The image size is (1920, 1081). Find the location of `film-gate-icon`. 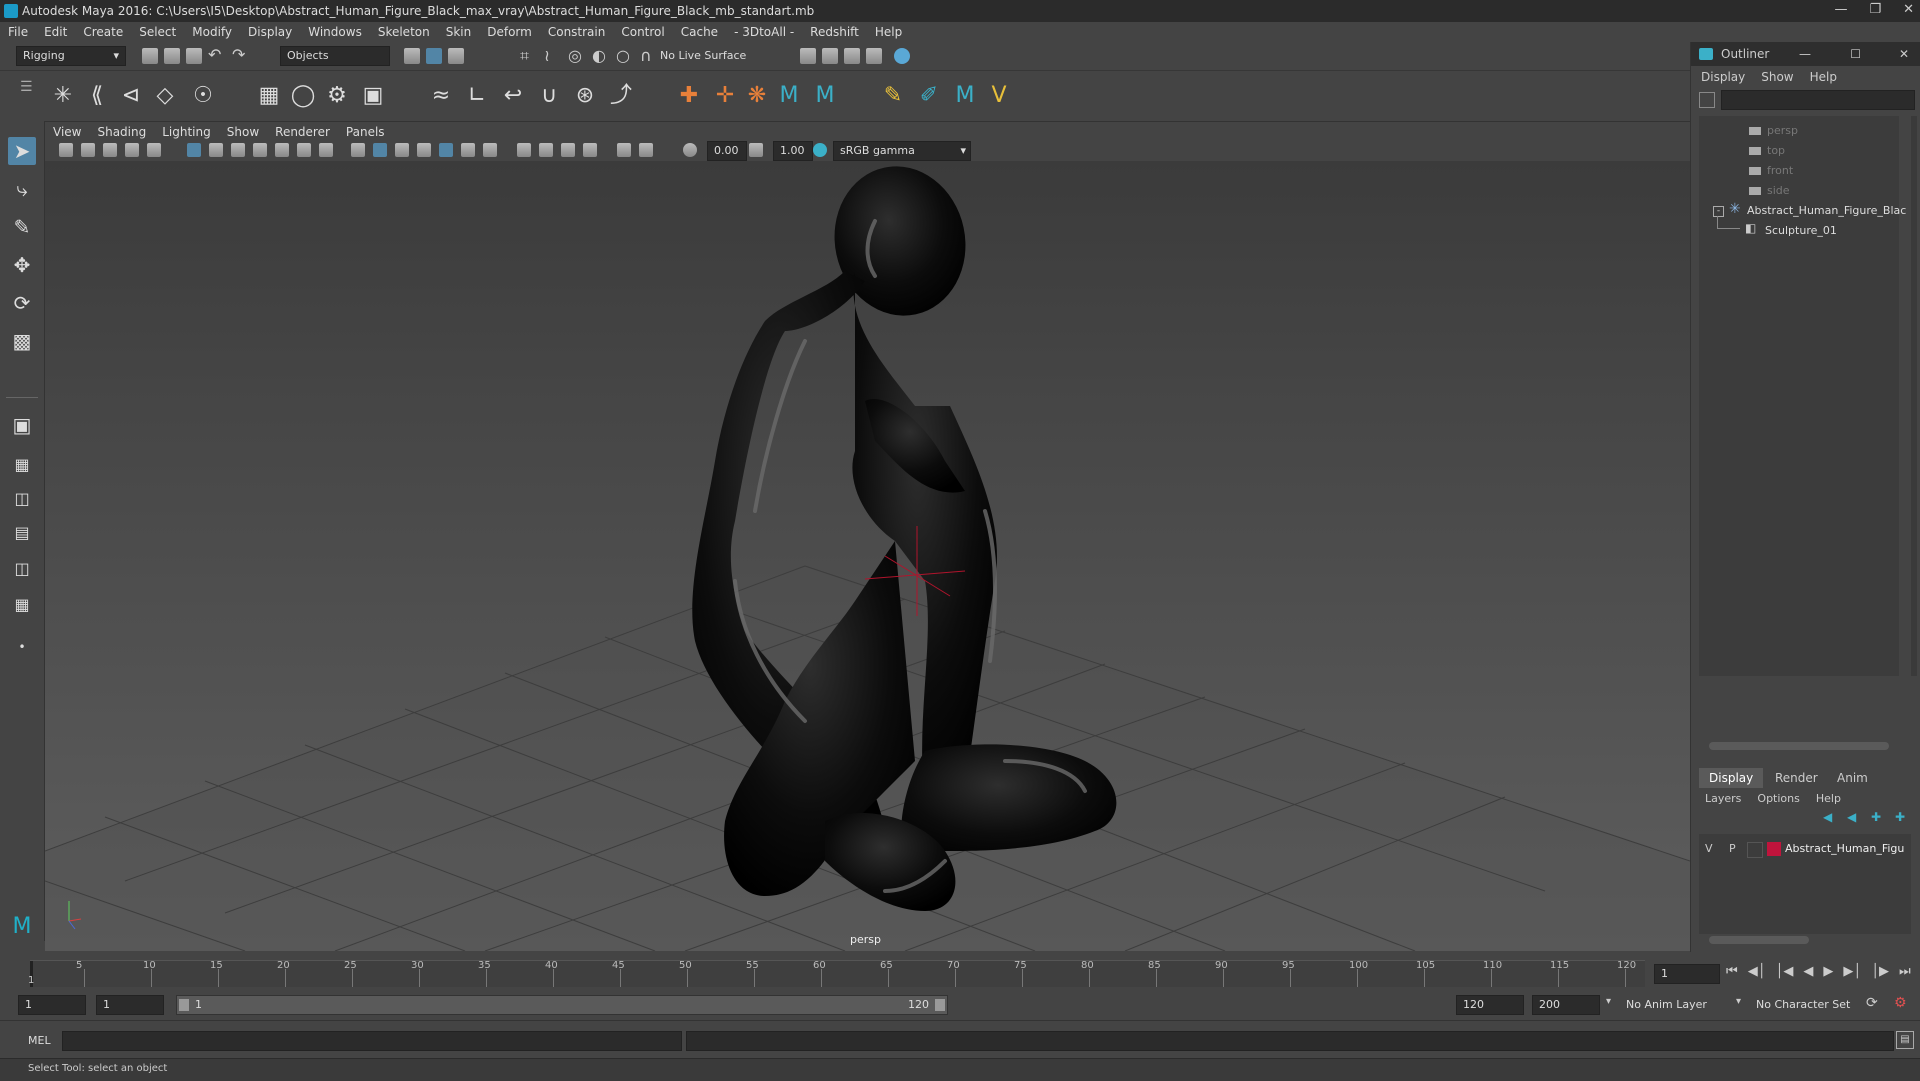

film-gate-icon is located at coordinates (216, 150).